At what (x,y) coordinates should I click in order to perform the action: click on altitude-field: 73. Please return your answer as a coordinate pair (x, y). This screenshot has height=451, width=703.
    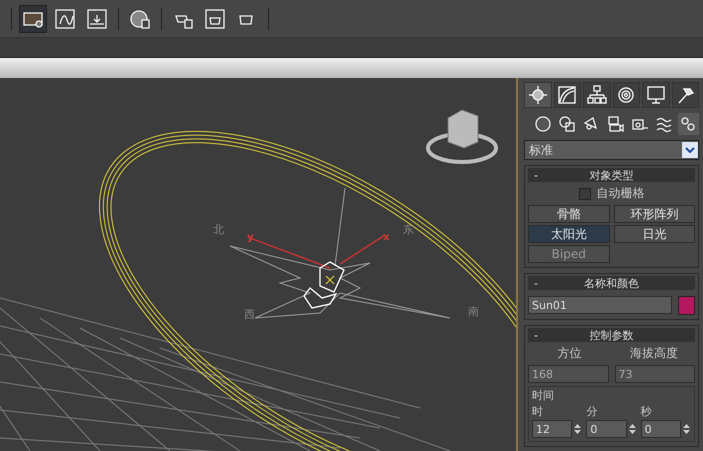
    Looking at the image, I should click on (654, 374).